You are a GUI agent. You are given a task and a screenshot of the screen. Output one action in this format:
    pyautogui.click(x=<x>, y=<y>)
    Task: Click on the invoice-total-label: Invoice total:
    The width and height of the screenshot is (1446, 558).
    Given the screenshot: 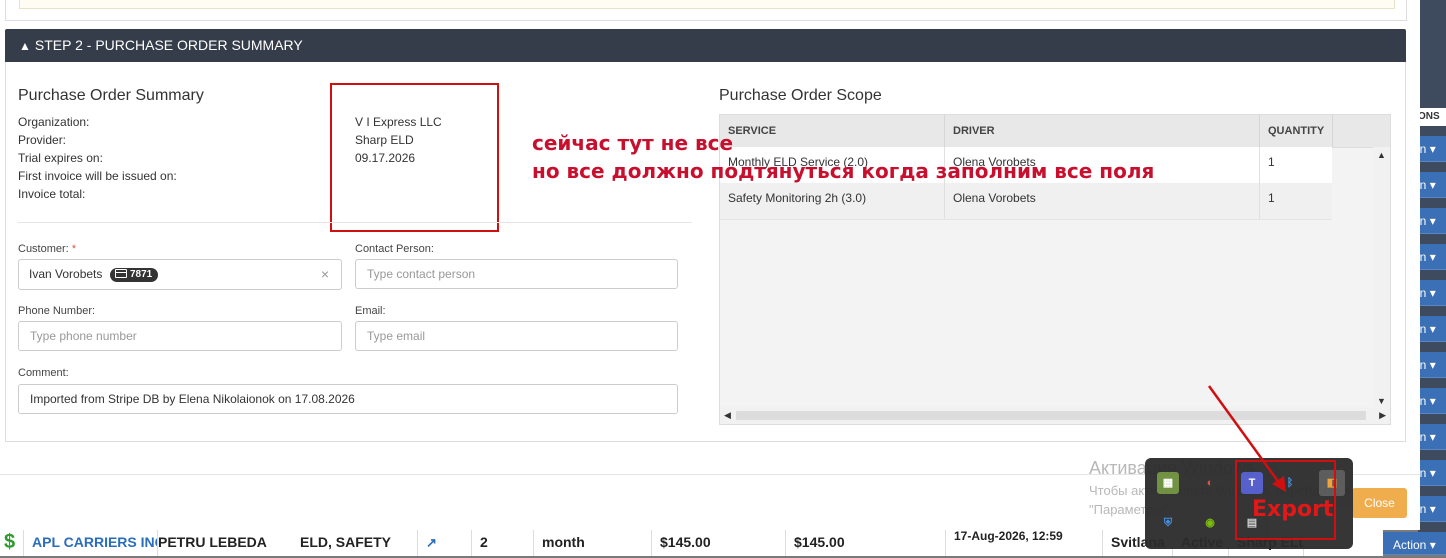 What is the action you would take?
    pyautogui.click(x=52, y=194)
    